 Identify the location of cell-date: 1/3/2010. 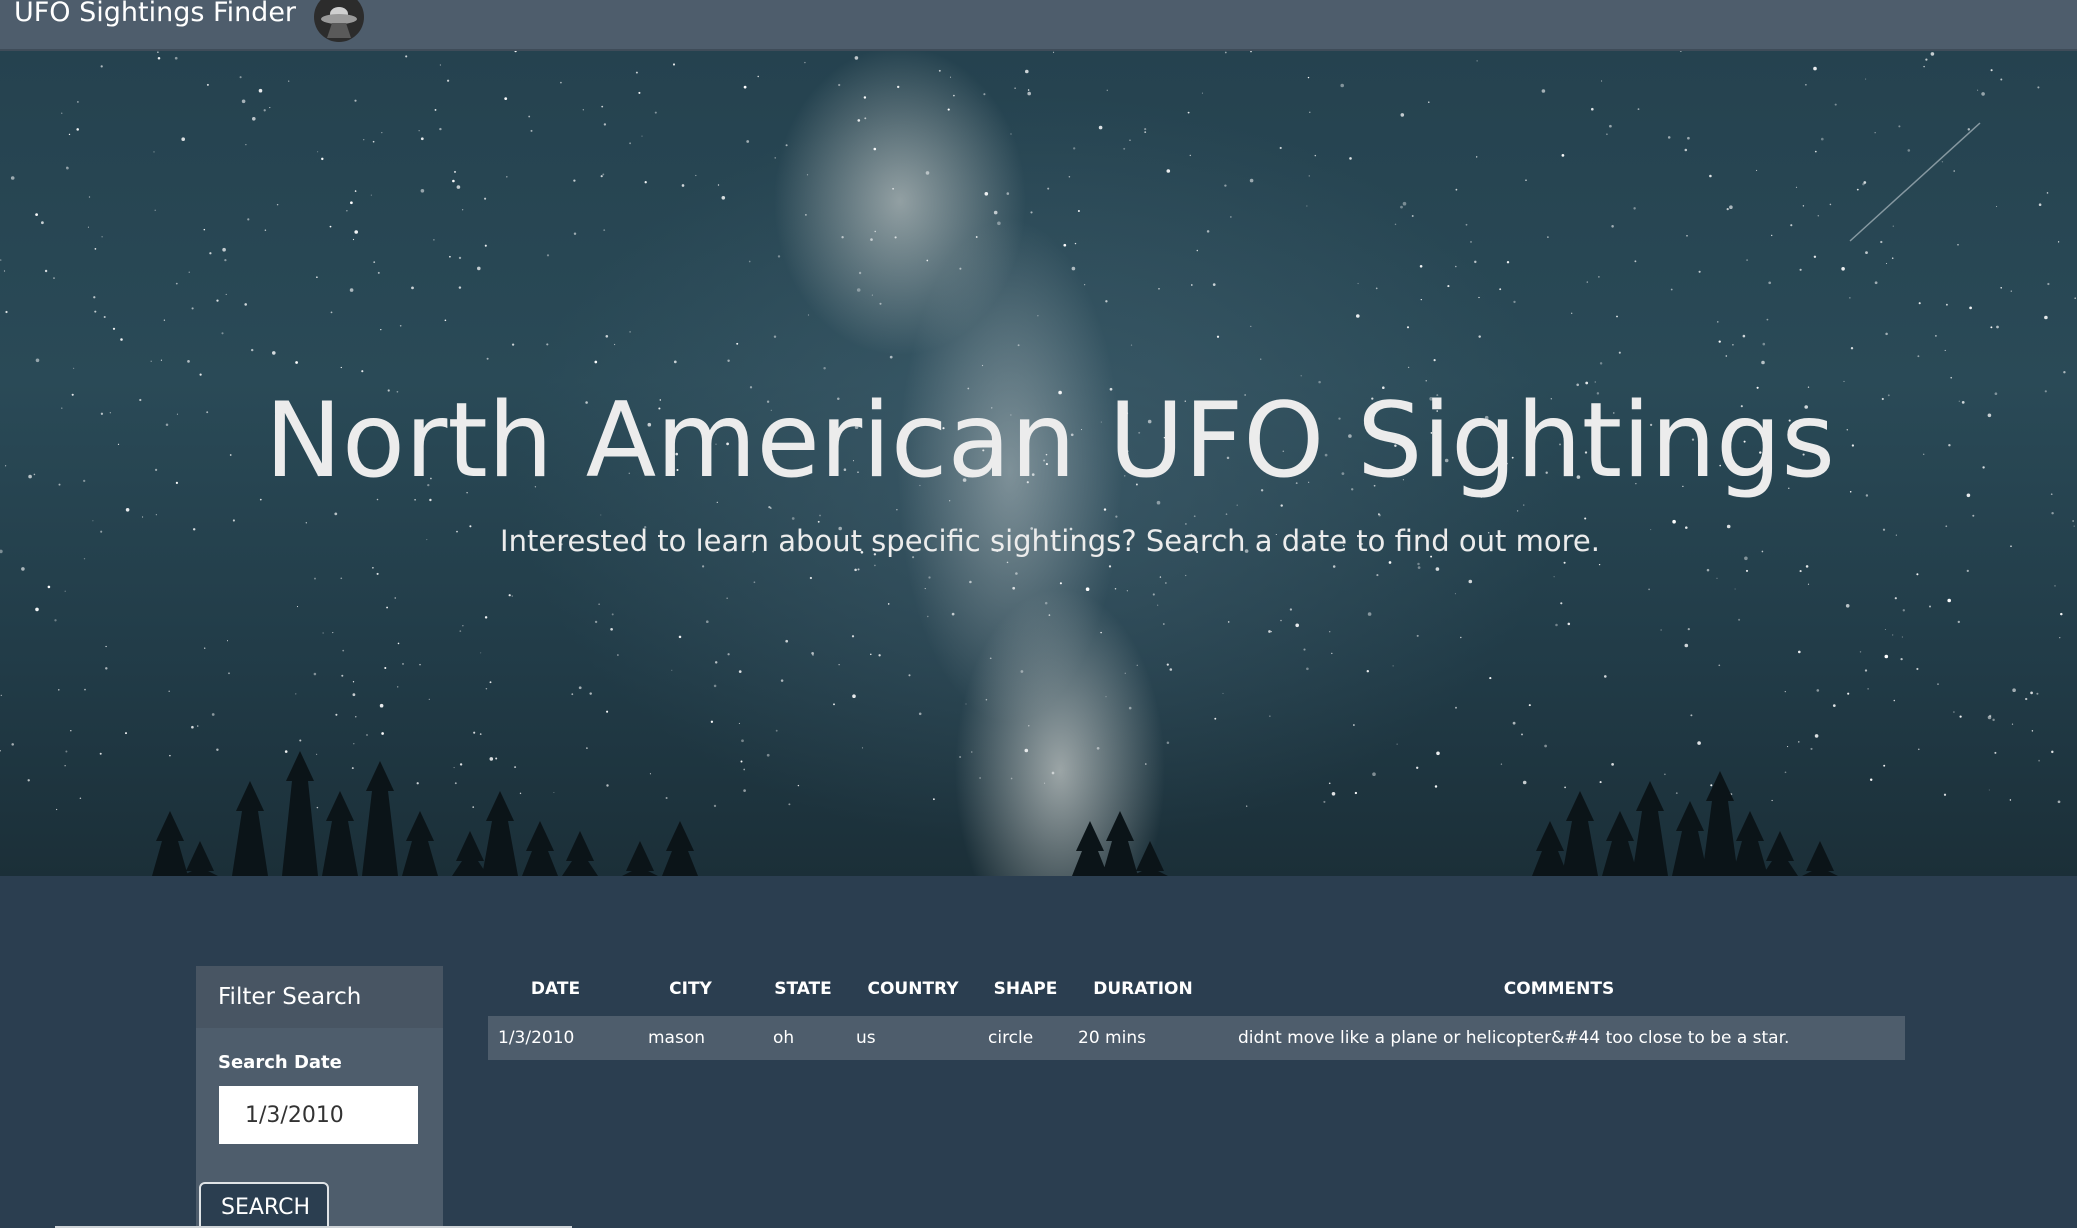
(555, 1038).